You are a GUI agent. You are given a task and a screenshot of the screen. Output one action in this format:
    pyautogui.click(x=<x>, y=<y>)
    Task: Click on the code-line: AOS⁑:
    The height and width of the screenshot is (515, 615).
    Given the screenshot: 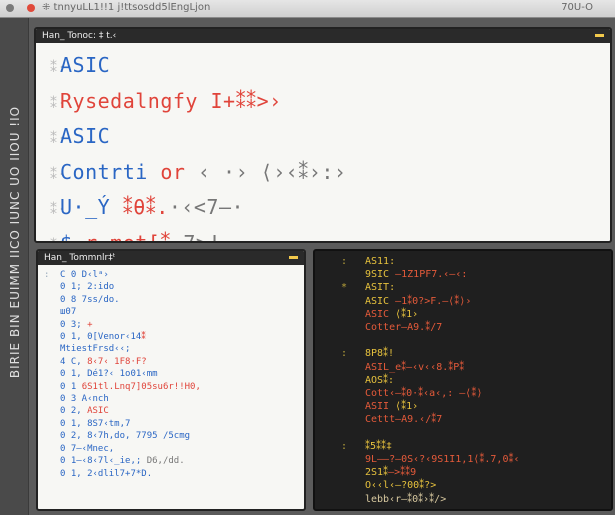 What is the action you would take?
    pyautogui.click(x=471, y=380)
    